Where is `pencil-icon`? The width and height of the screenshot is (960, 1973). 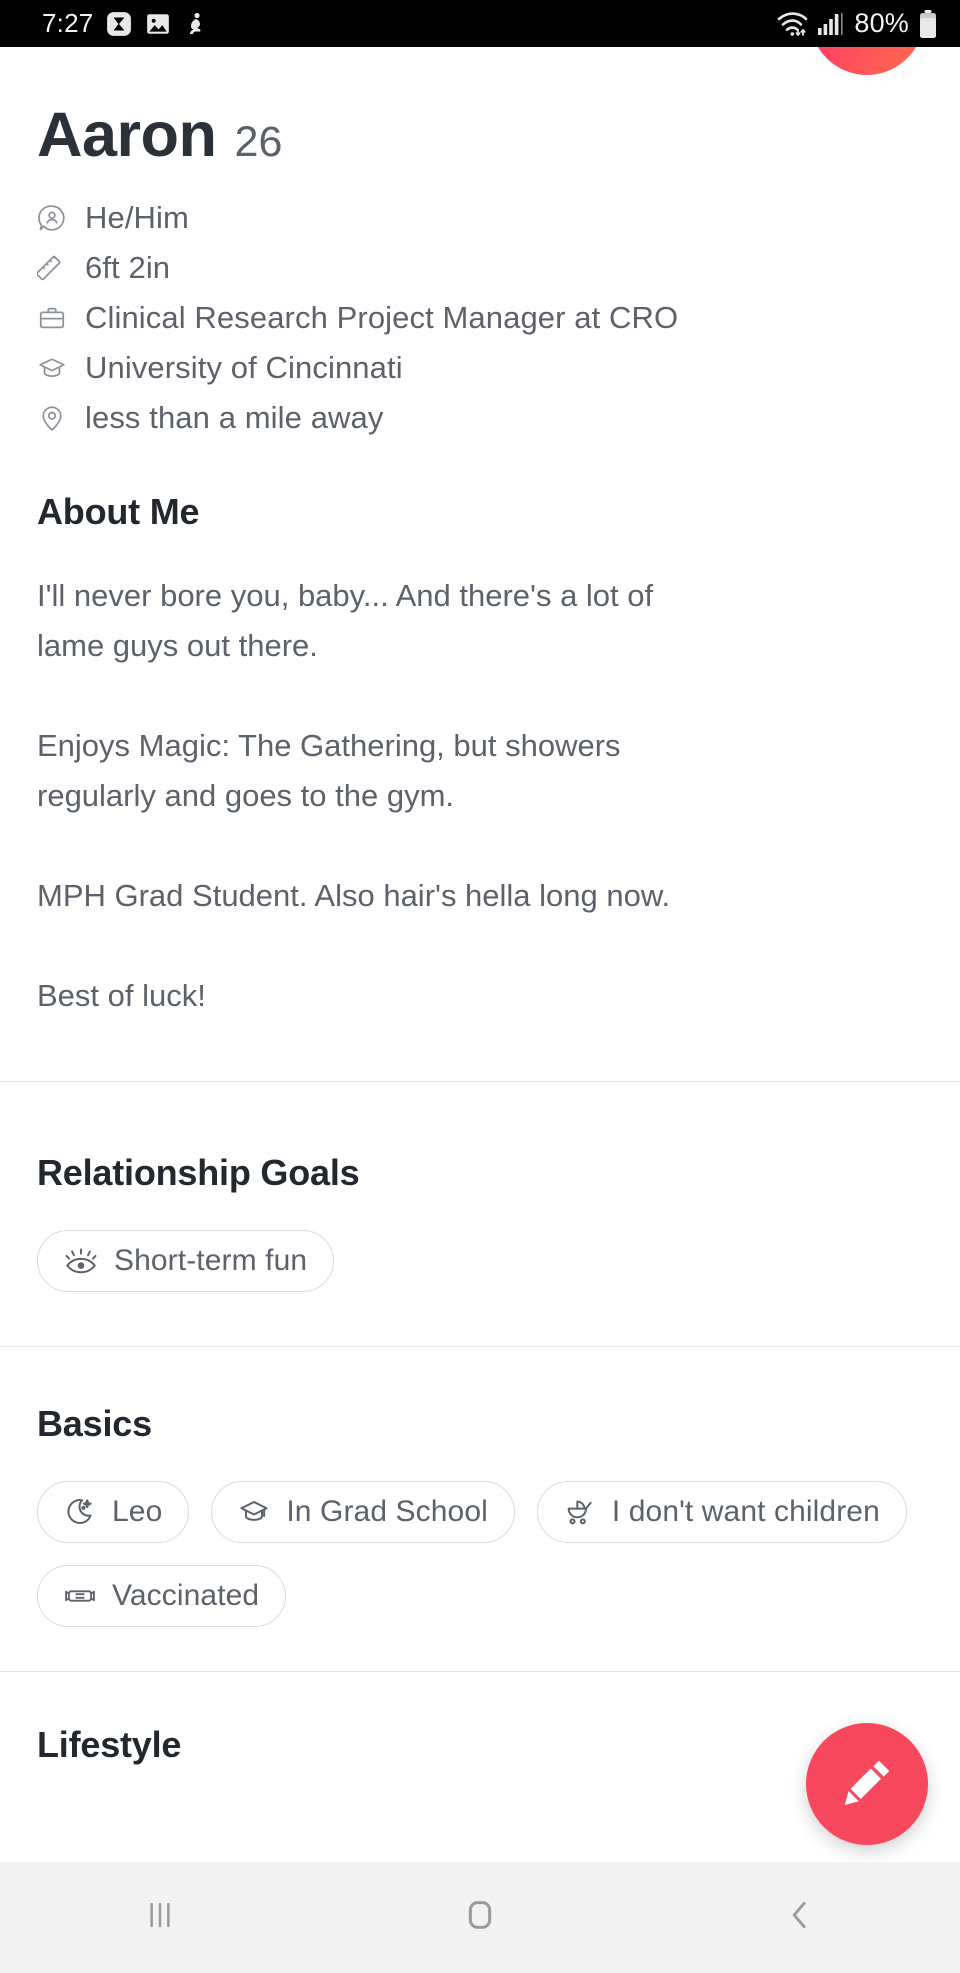
pencil-icon is located at coordinates (867, 1784).